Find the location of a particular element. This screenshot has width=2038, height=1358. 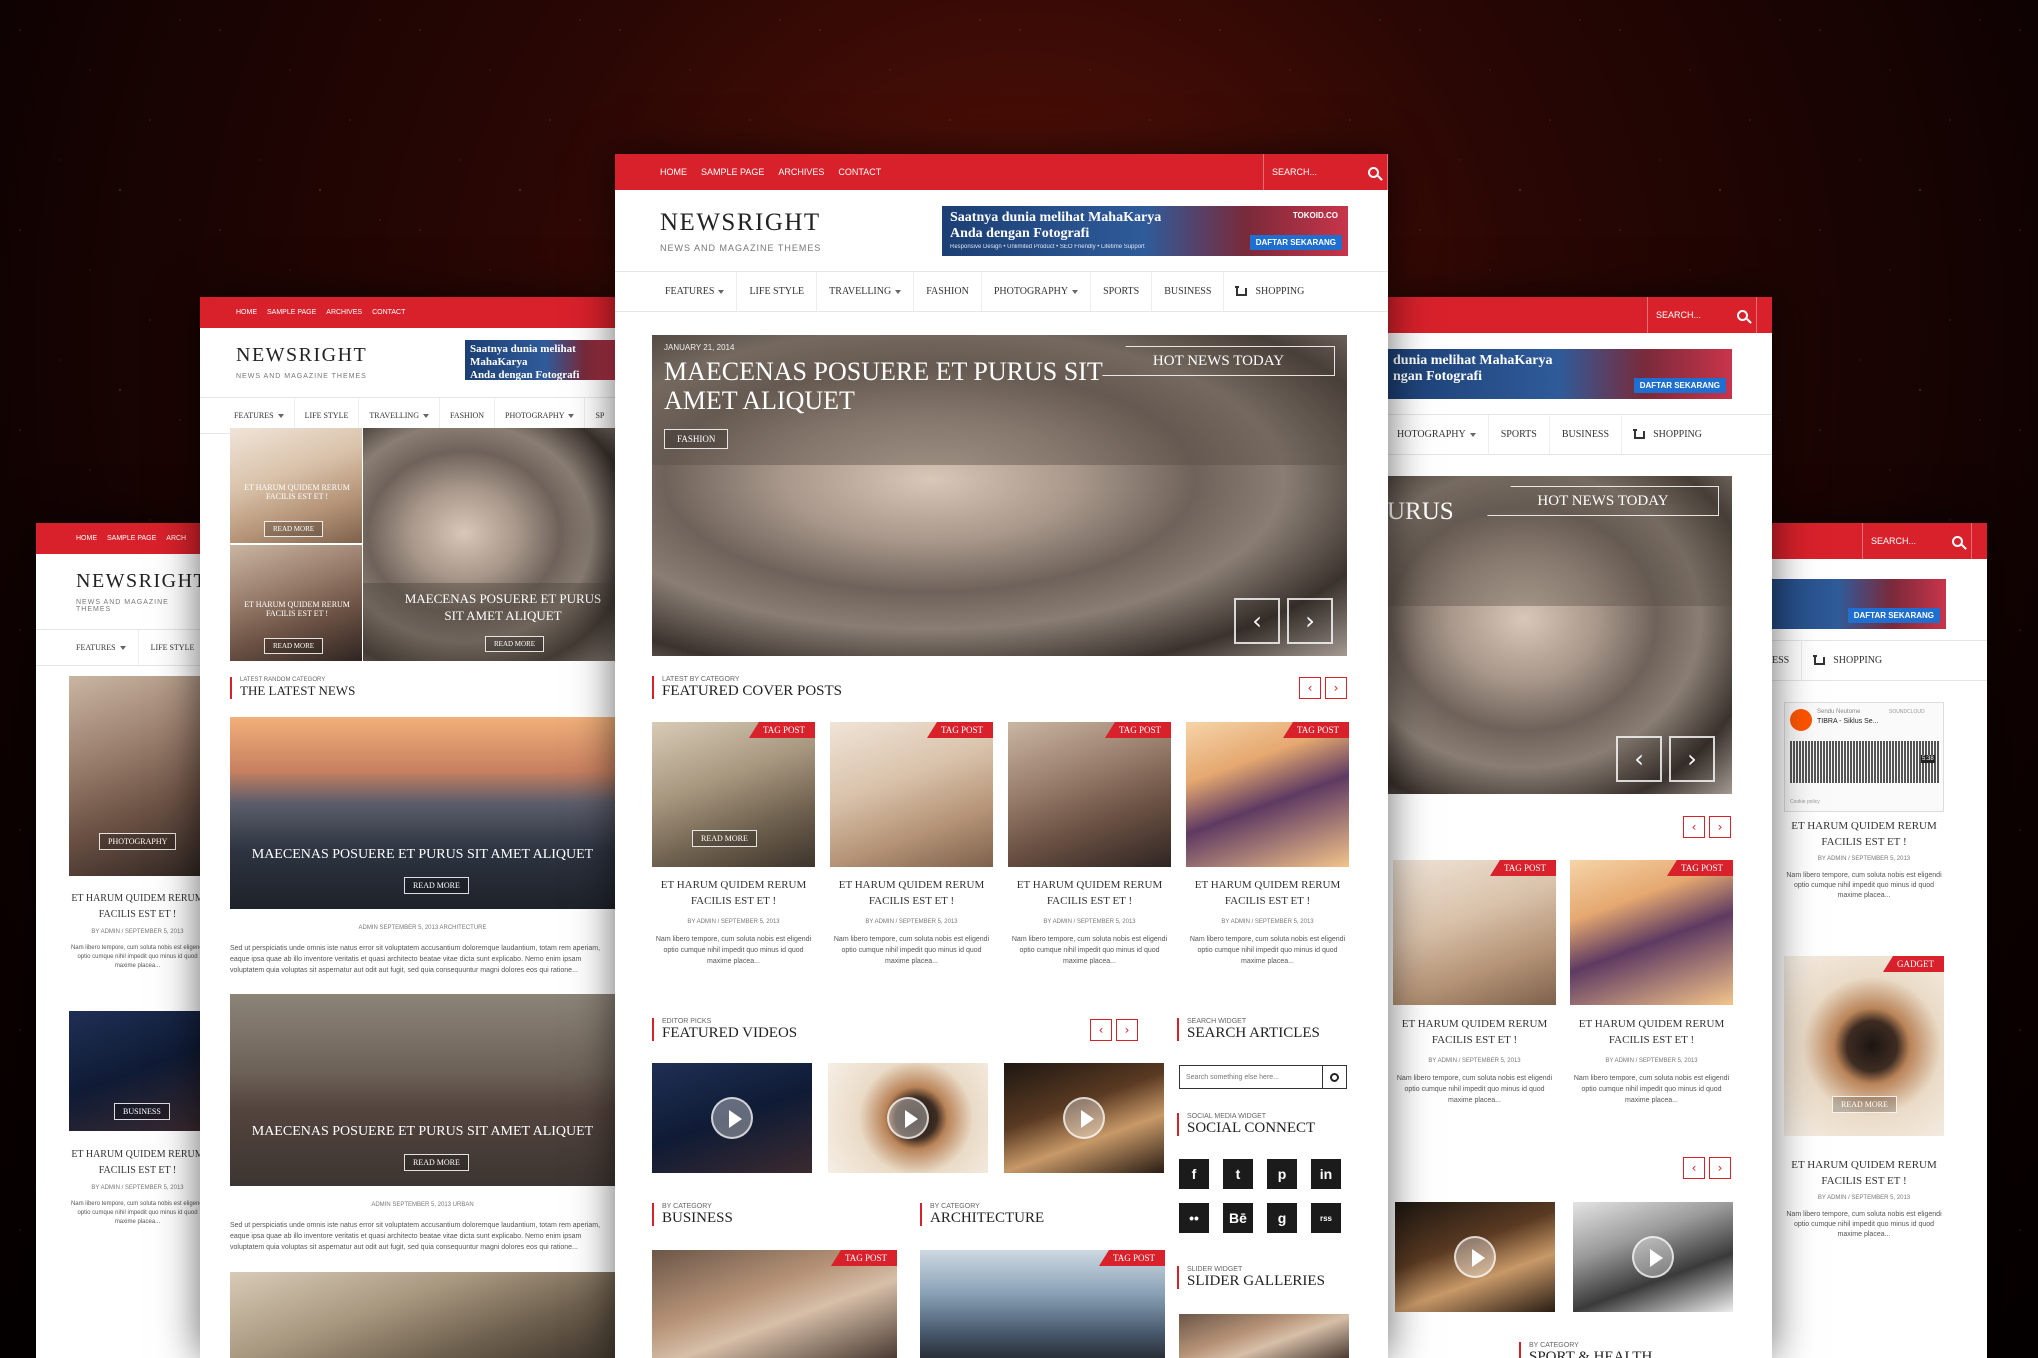

pinterest-icon: p is located at coordinates (1282, 1174).